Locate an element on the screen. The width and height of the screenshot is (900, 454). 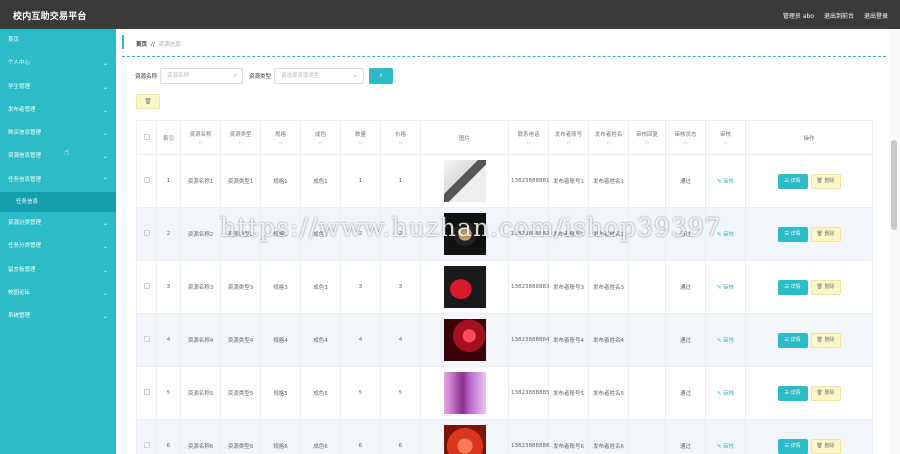
resource-type-label: 资源类型 is located at coordinates (260, 77).